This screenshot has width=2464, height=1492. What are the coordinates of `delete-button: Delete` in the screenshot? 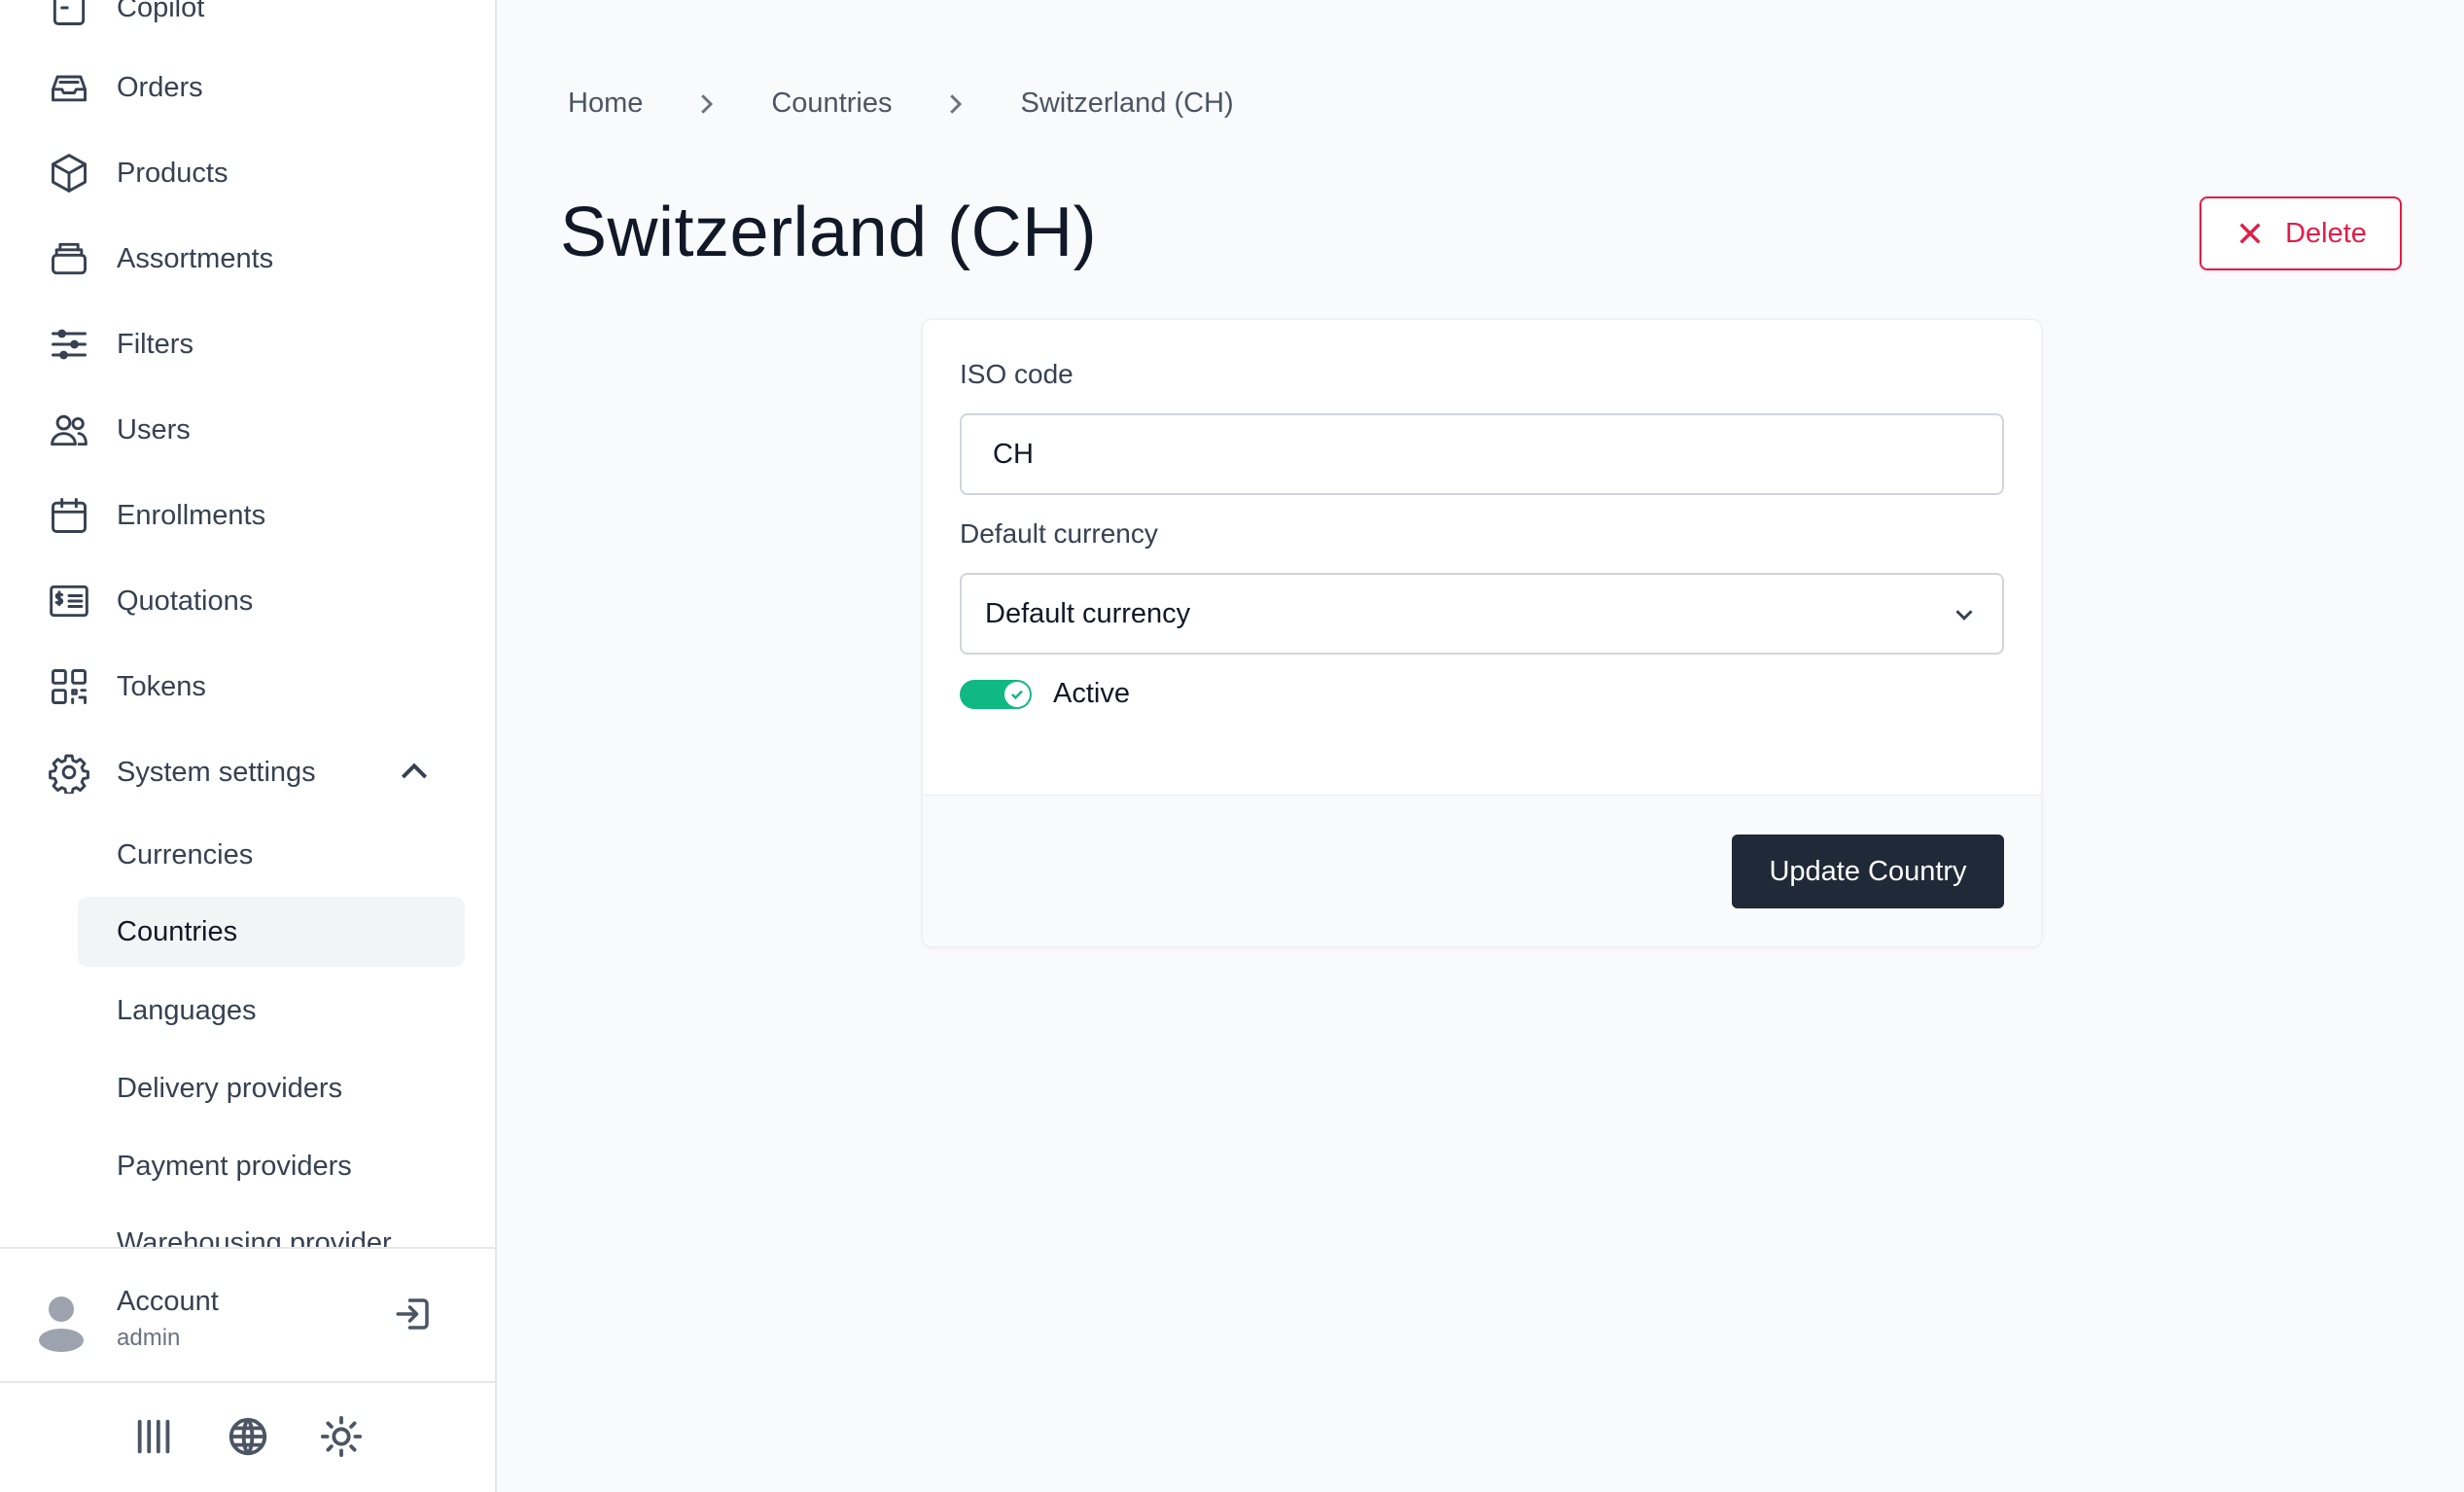 It's located at (2301, 233).